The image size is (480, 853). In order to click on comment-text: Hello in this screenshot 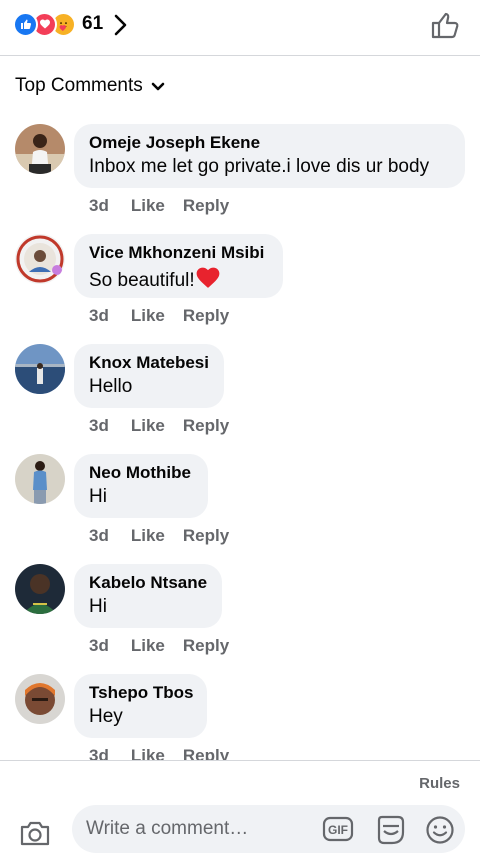, I will do `click(111, 386)`.